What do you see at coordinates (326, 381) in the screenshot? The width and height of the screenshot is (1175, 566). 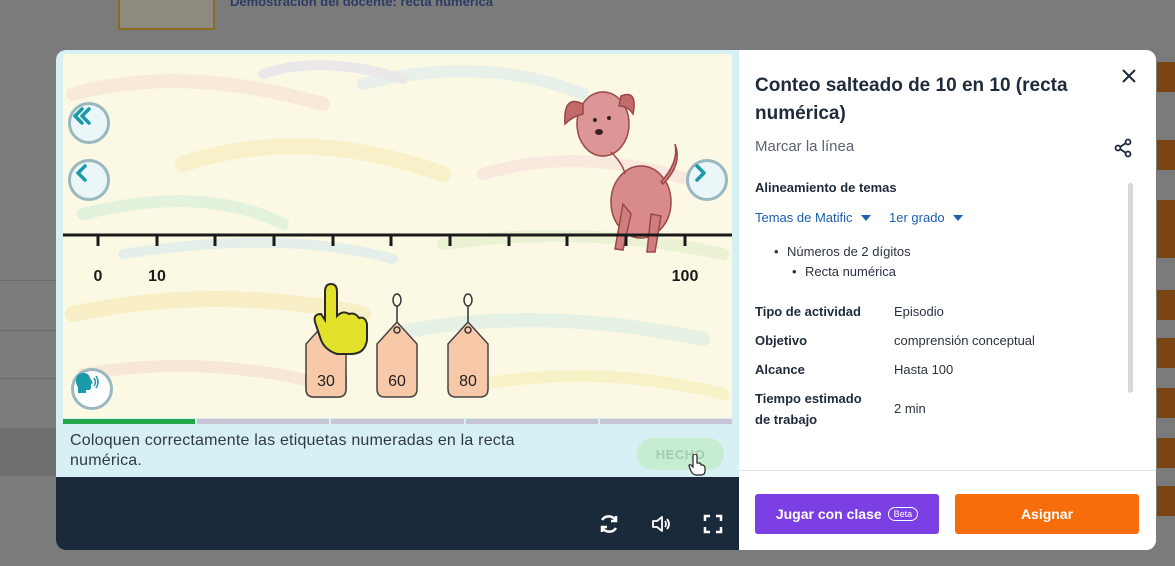 I see `tag-label: 30` at bounding box center [326, 381].